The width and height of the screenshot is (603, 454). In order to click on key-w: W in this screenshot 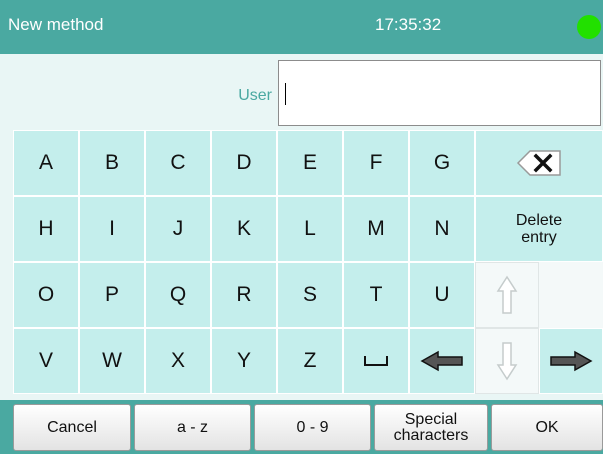, I will do `click(112, 361)`.